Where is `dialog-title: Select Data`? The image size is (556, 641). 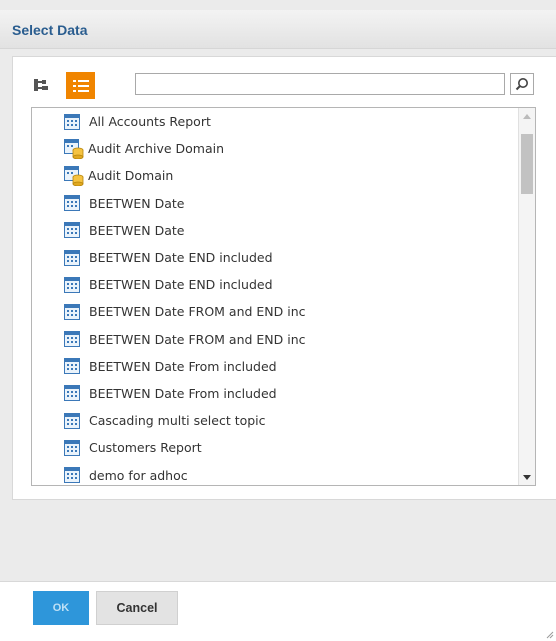
dialog-title: Select Data is located at coordinates (50, 30).